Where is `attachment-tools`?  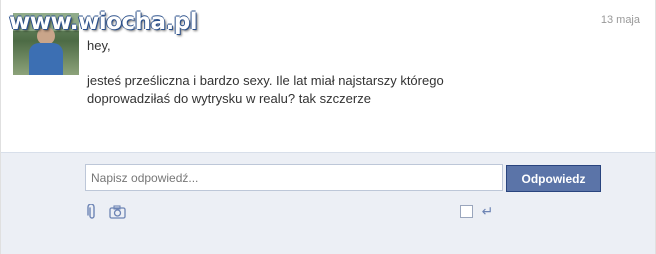 attachment-tools is located at coordinates (110, 213).